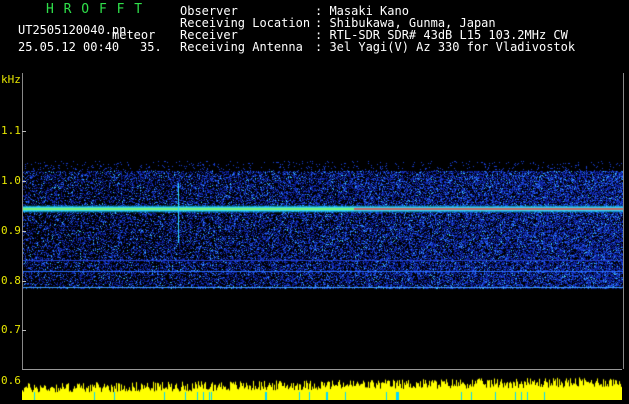  Describe the element at coordinates (445, 47) in the screenshot. I see `antenna-value: : 3el Yagi(V) Az 330 for Vladivostok` at that location.